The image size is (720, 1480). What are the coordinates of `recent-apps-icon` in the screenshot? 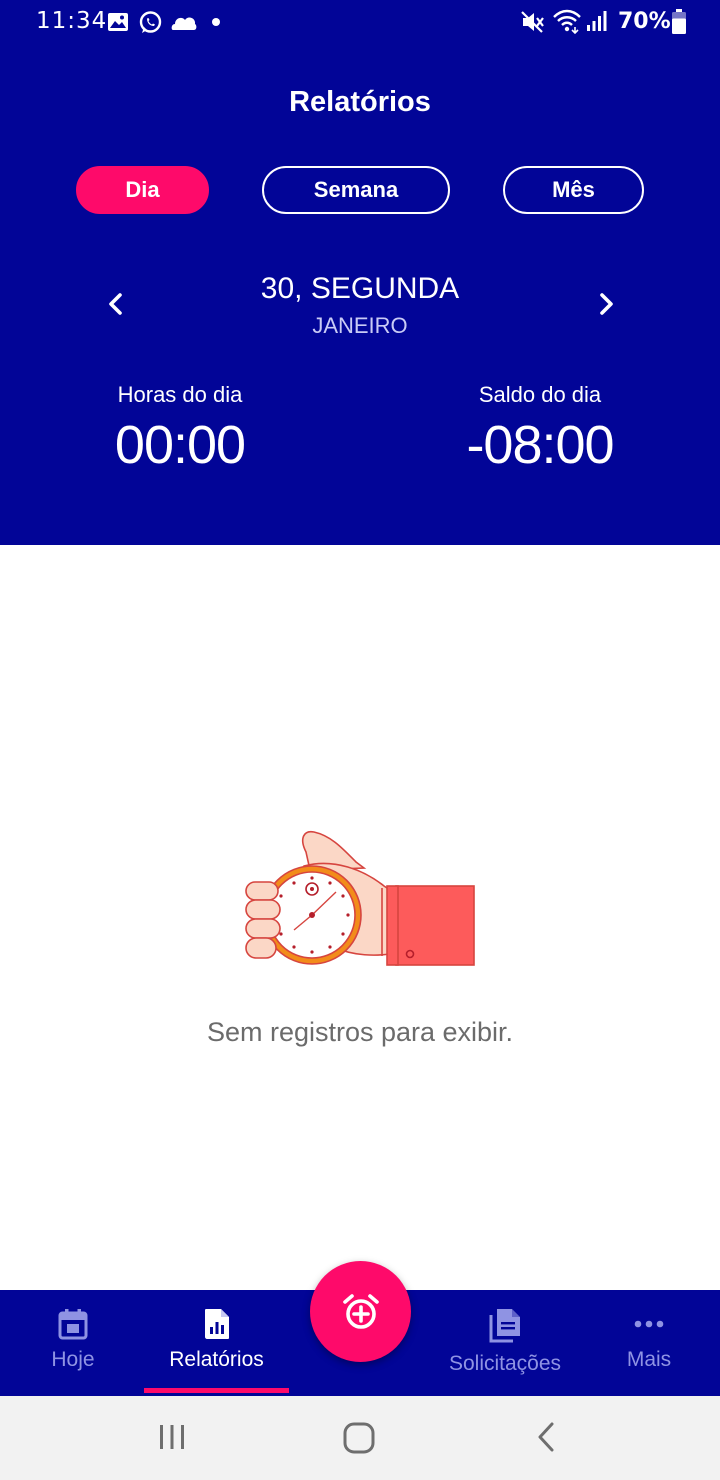 It's located at (172, 1437).